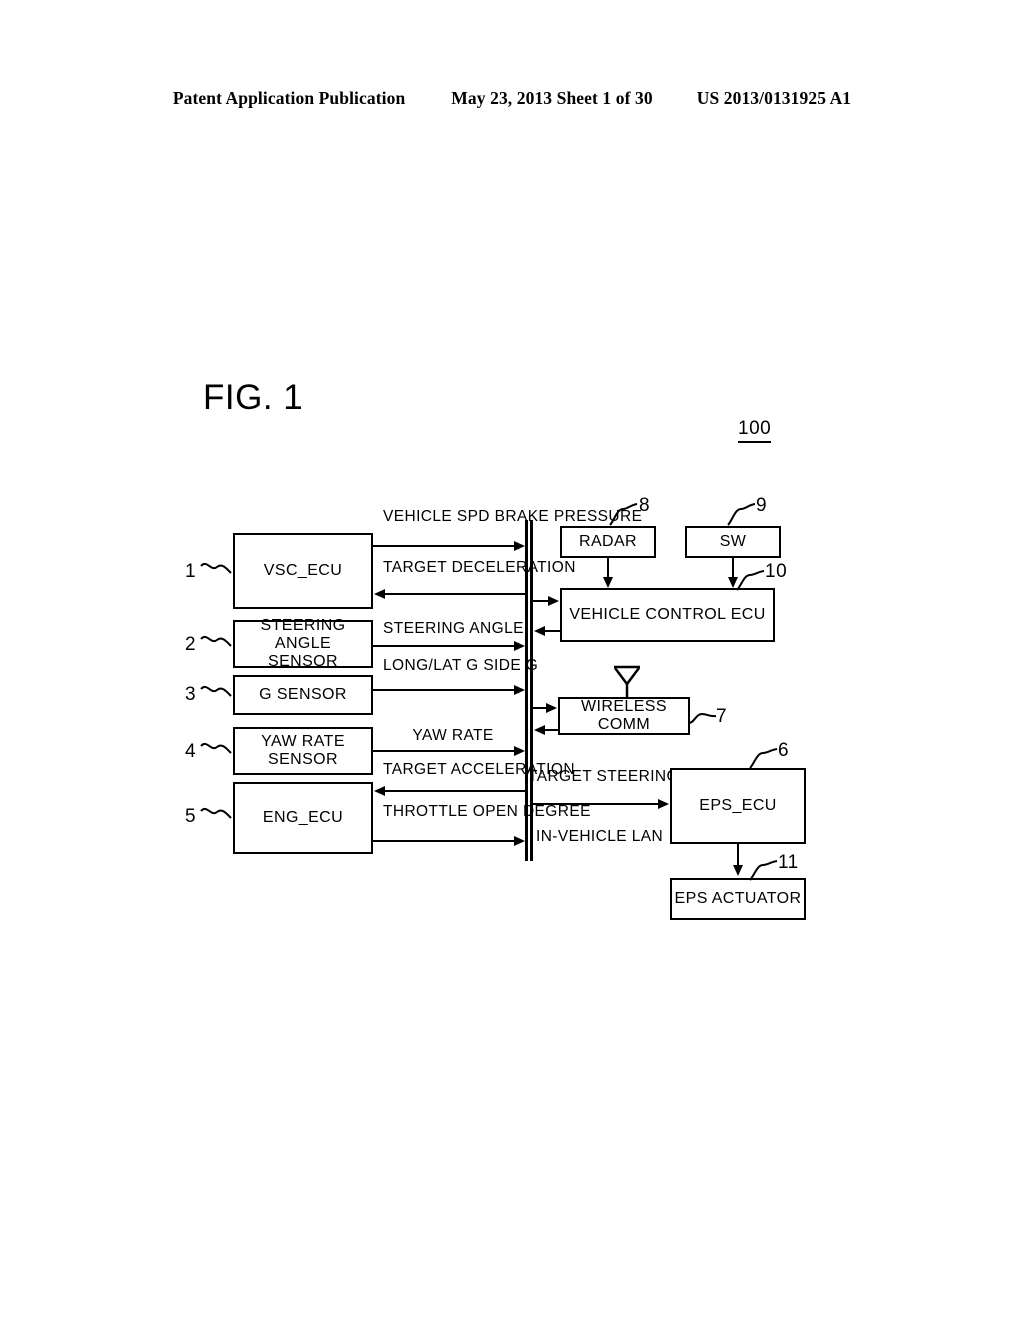 Image resolution: width=1024 pixels, height=1320 pixels. What do you see at coordinates (733, 568) in the screenshot?
I see `line-sw-to-vehicle-control-ecu` at bounding box center [733, 568].